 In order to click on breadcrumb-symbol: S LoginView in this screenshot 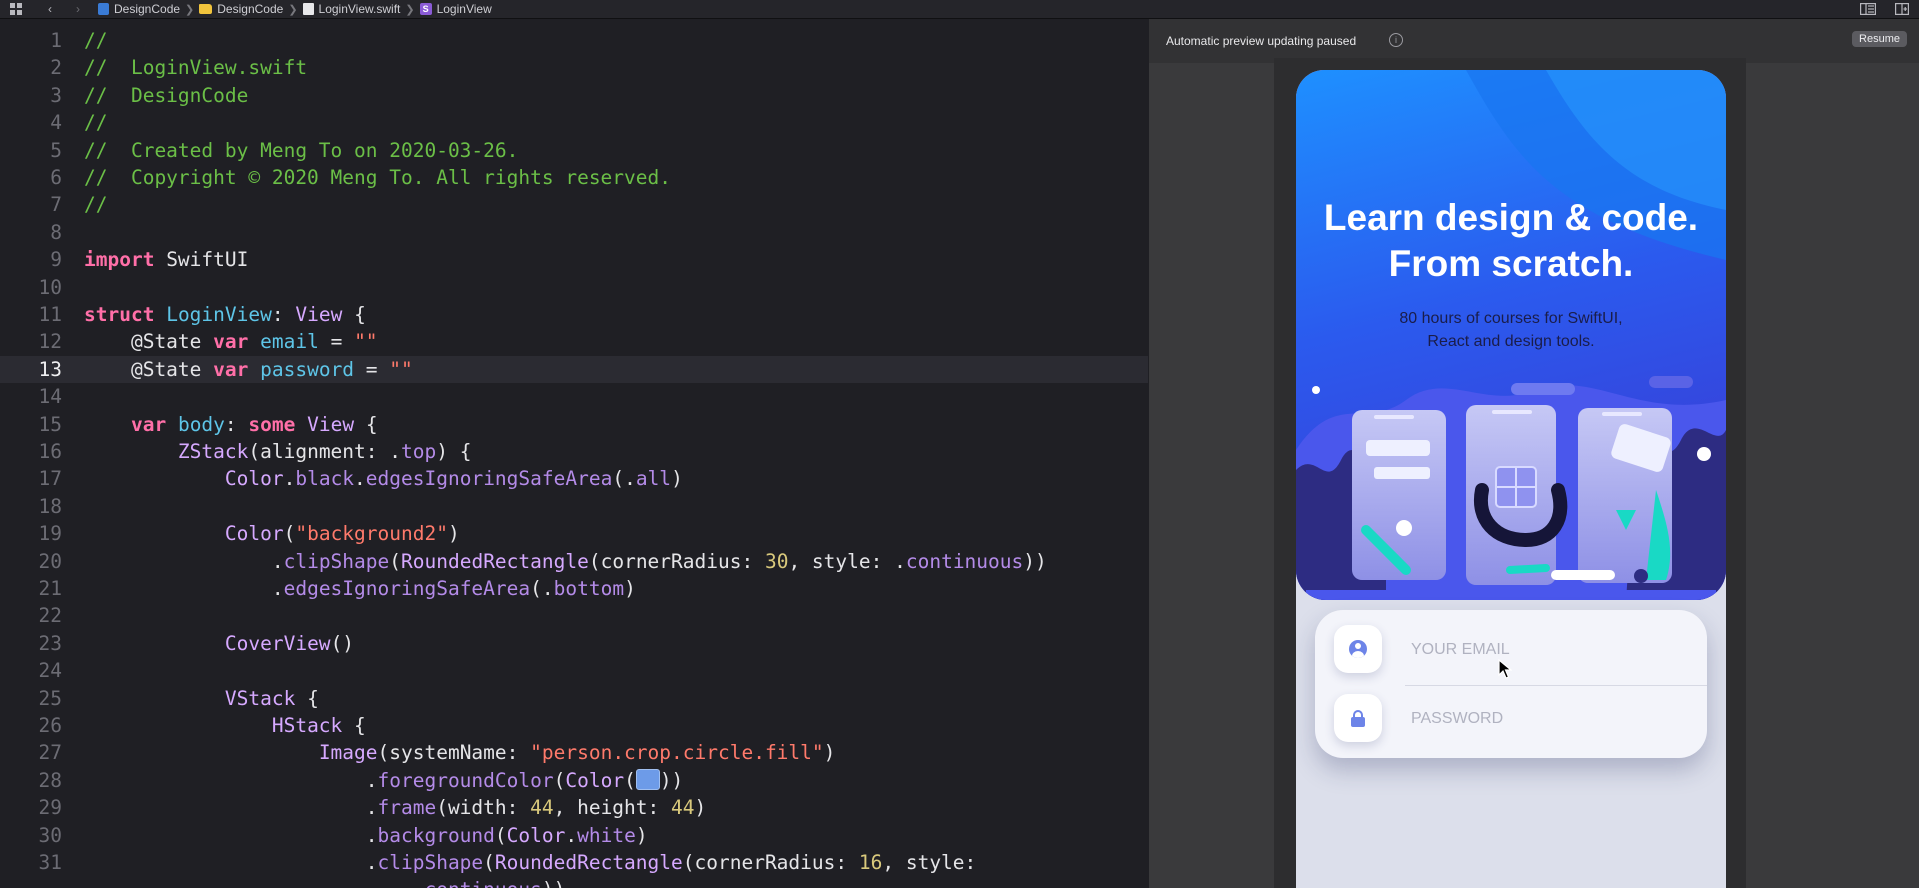, I will do `click(455, 9)`.